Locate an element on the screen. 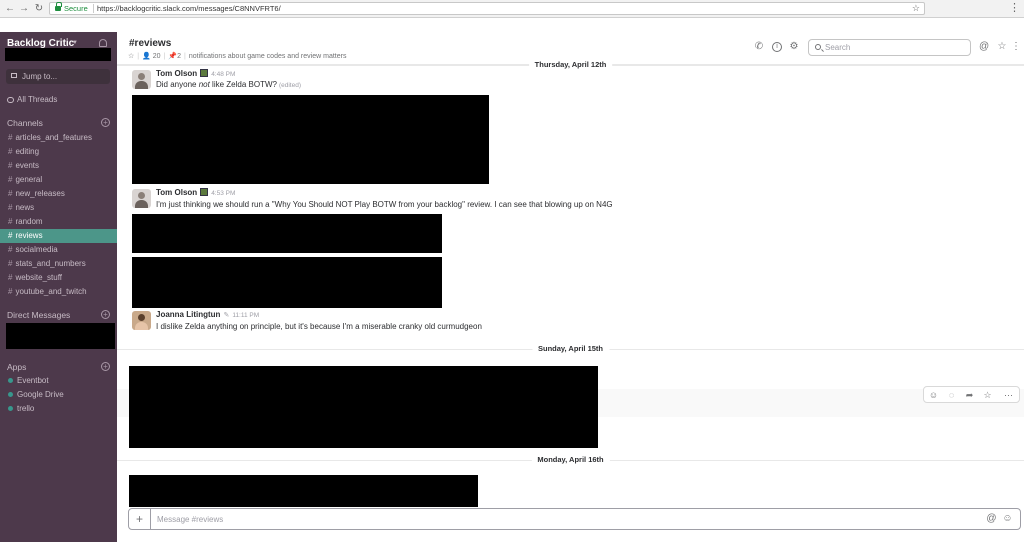 The width and height of the screenshot is (1024, 542). secure-label: Secure is located at coordinates (76, 8).